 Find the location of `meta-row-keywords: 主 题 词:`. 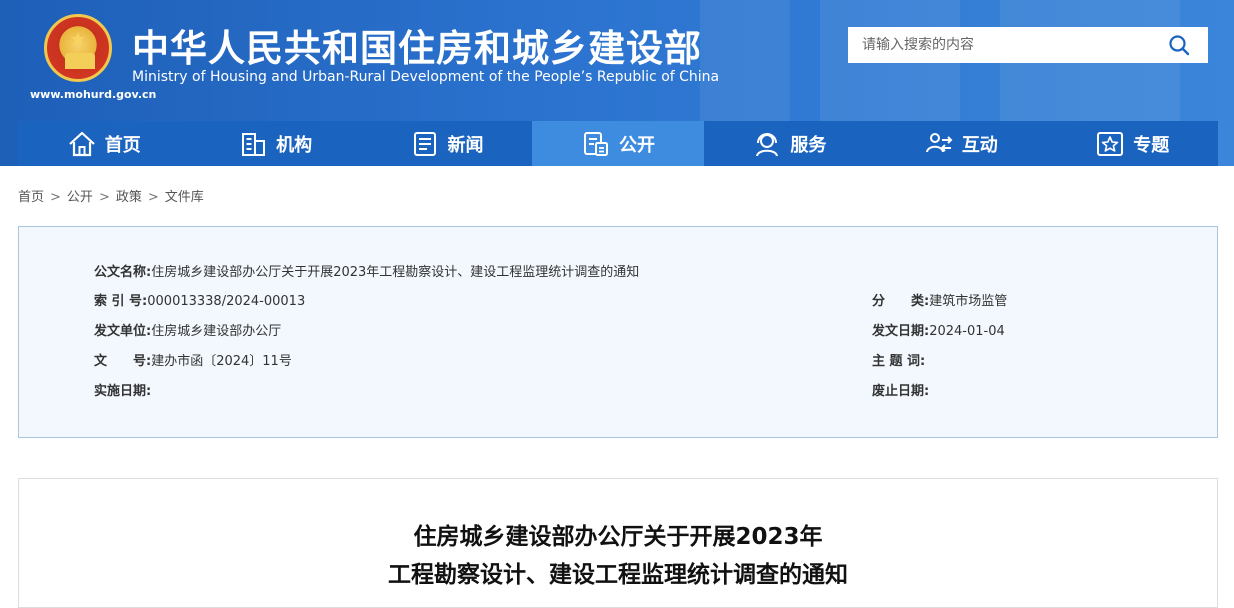

meta-row-keywords: 主 题 词: is located at coordinates (898, 359).